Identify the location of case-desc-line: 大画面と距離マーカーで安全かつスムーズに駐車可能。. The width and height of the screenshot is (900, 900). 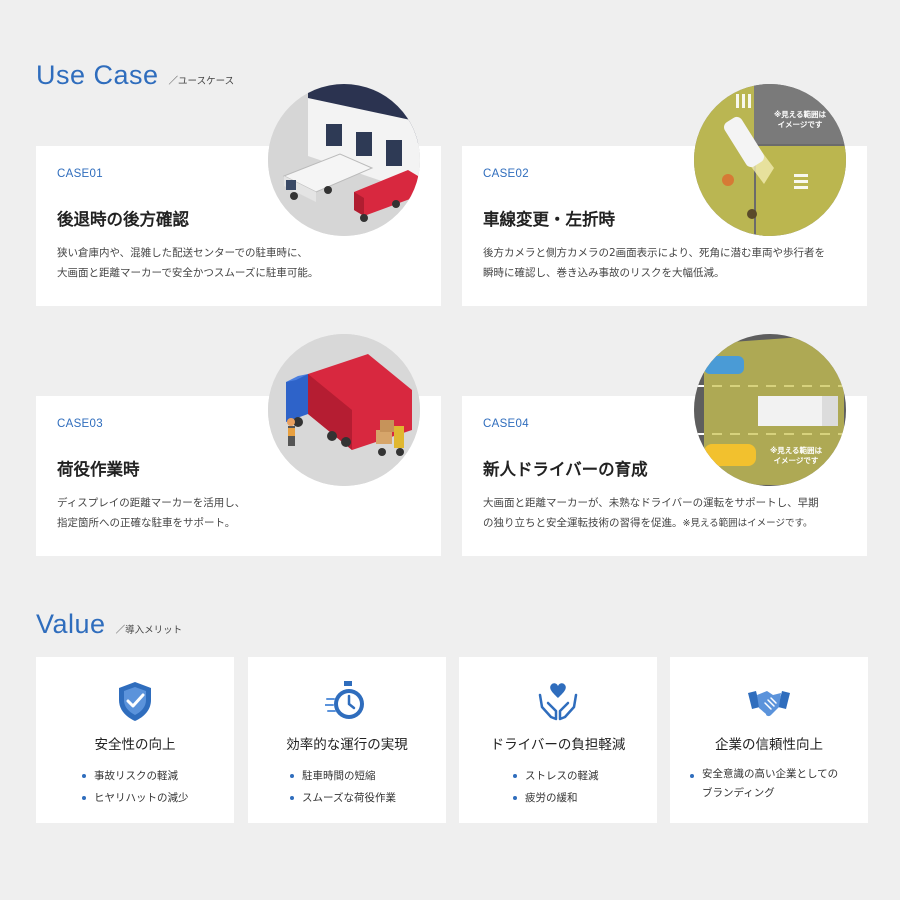
(188, 273).